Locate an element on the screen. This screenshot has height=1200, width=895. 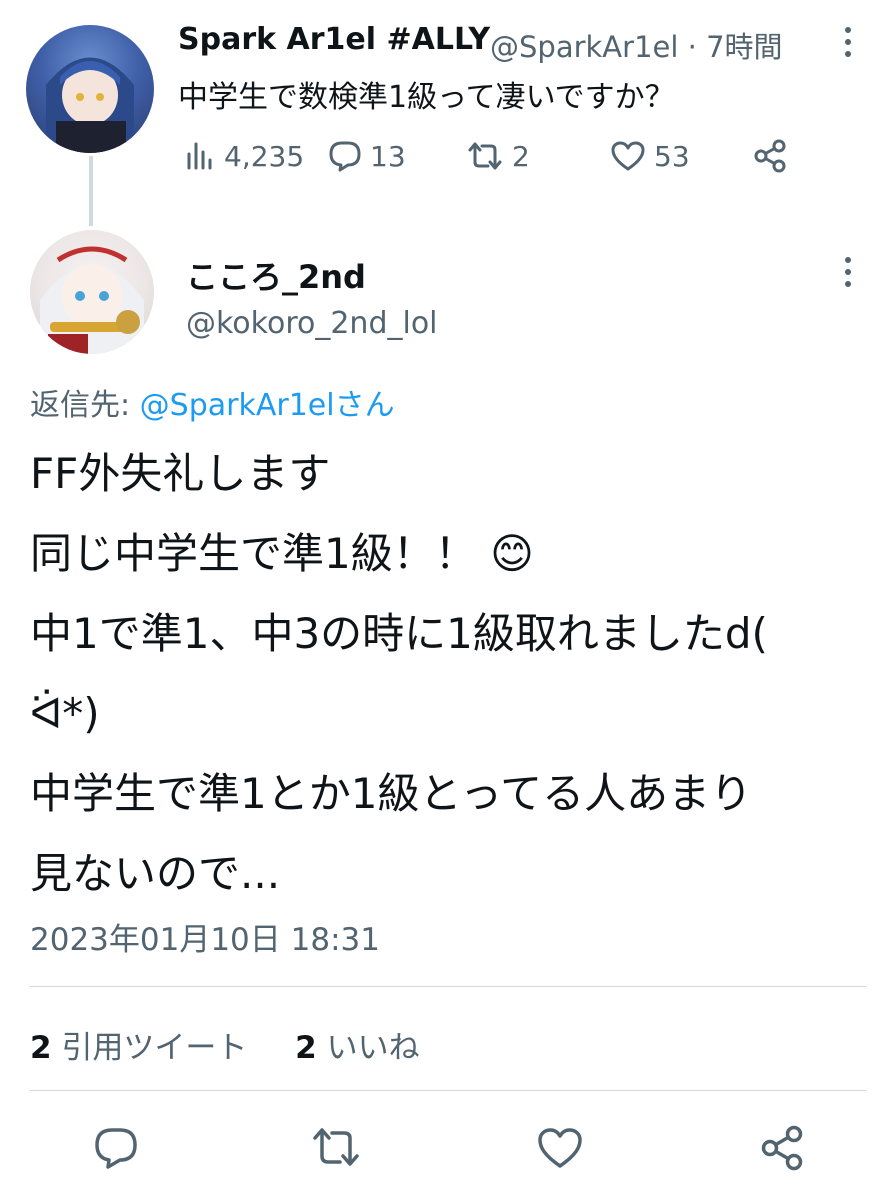
reply-handle: @kokoro_2nd_lol is located at coordinates (312, 323).